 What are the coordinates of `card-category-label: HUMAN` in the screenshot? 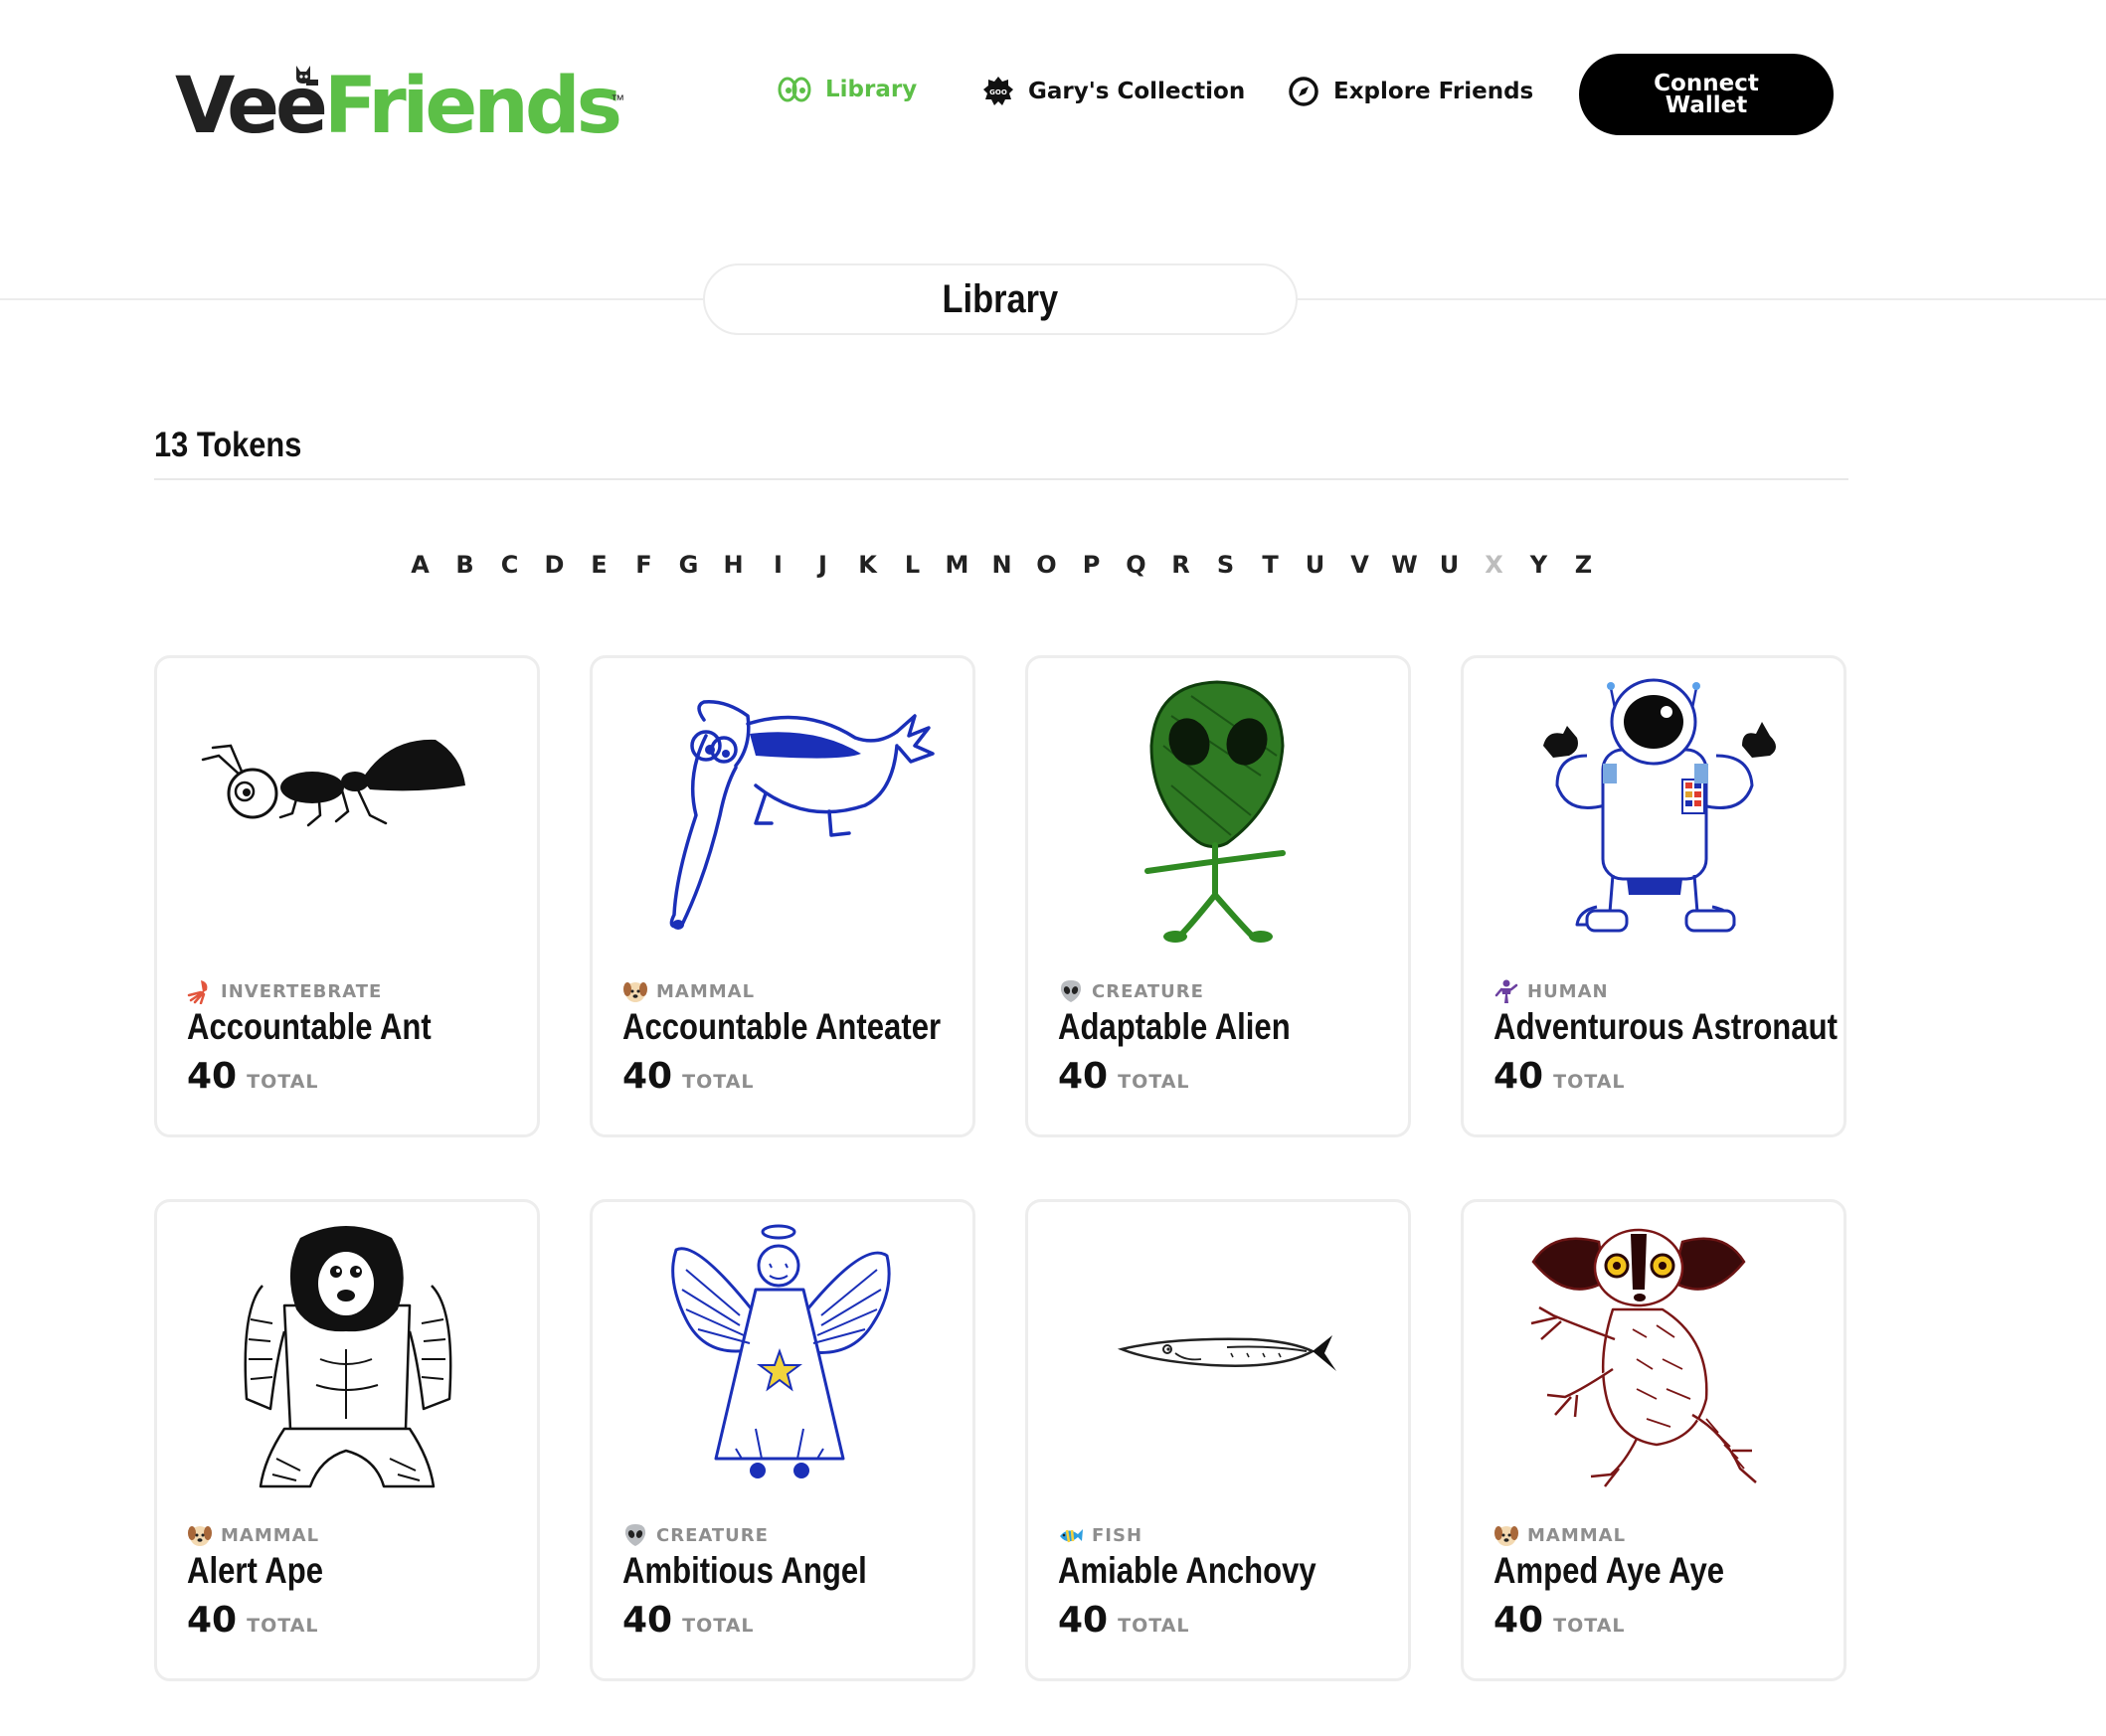 It's located at (1568, 991).